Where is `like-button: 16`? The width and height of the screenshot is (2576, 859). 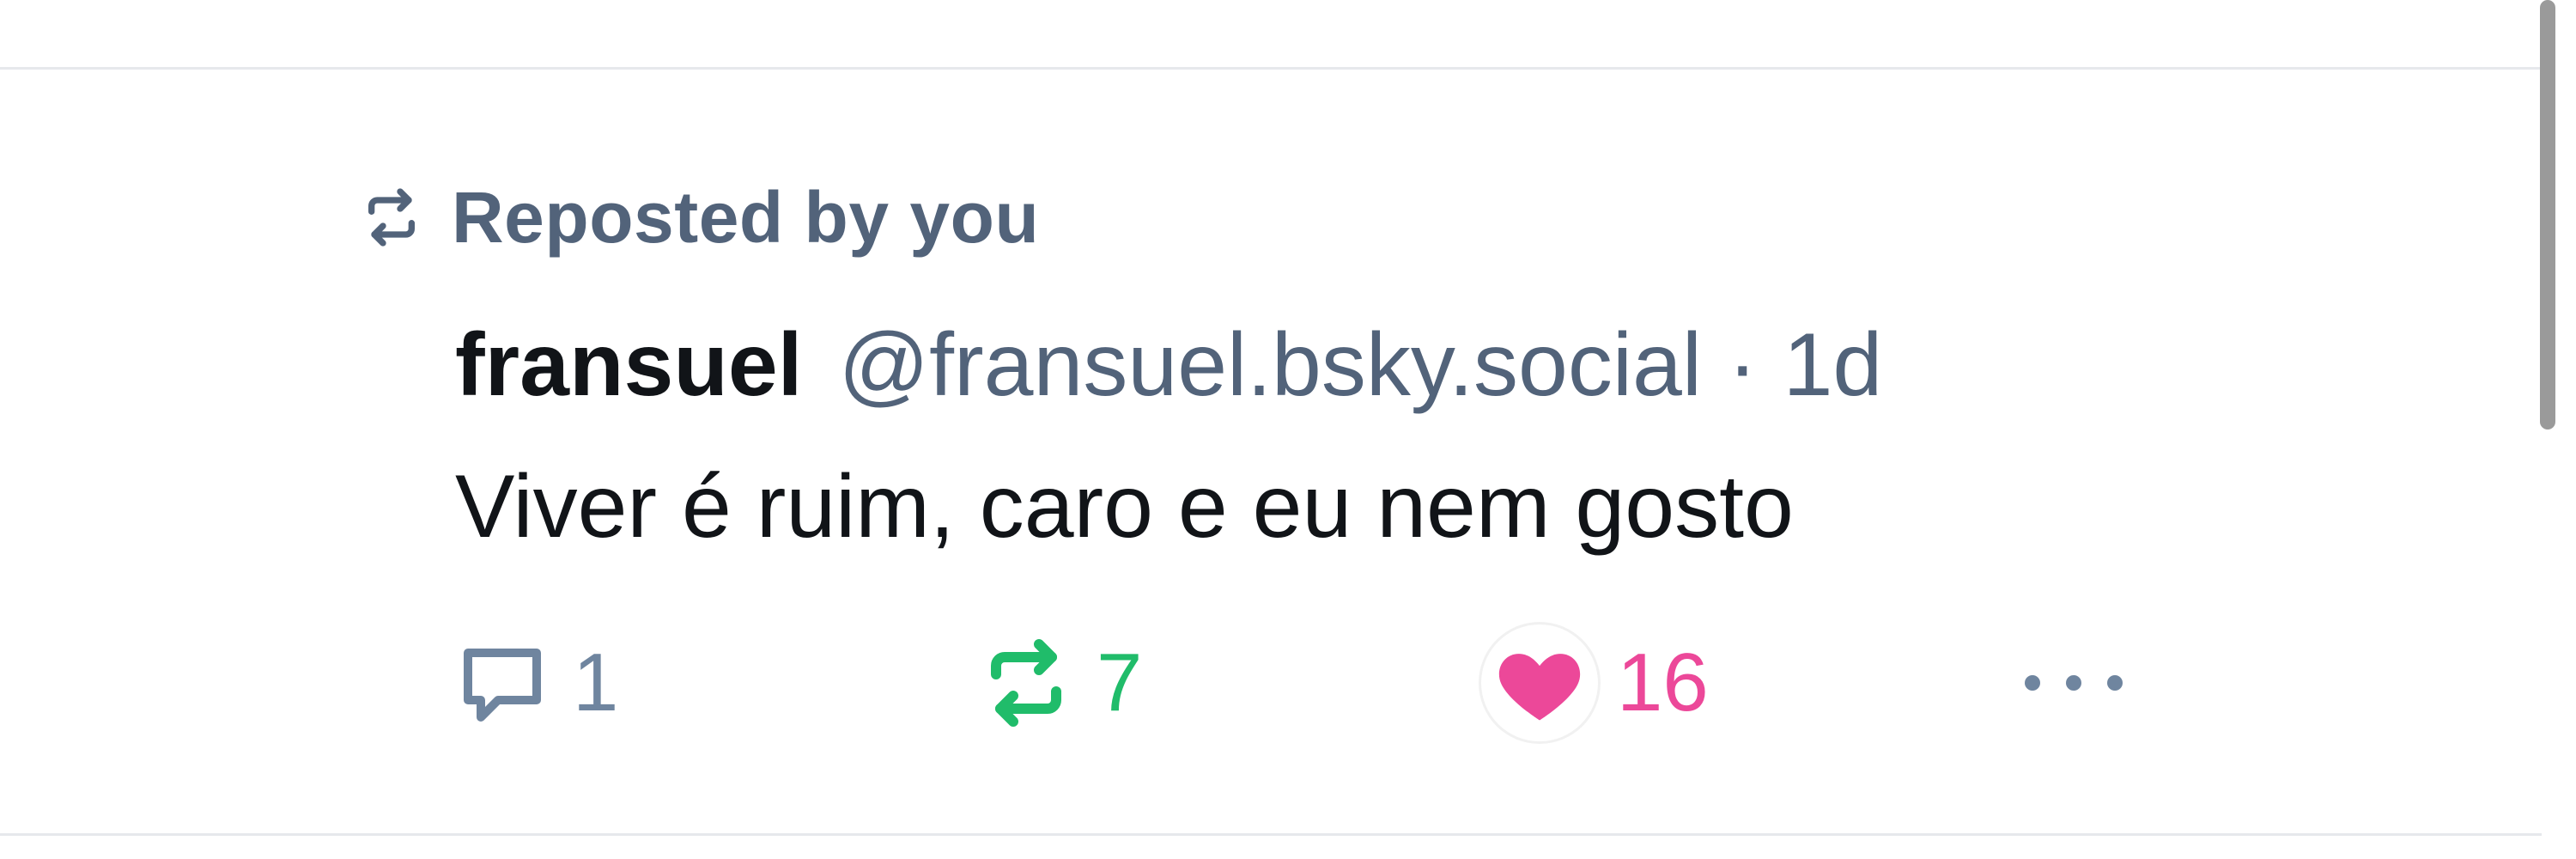
like-button: 16 is located at coordinates (1595, 682).